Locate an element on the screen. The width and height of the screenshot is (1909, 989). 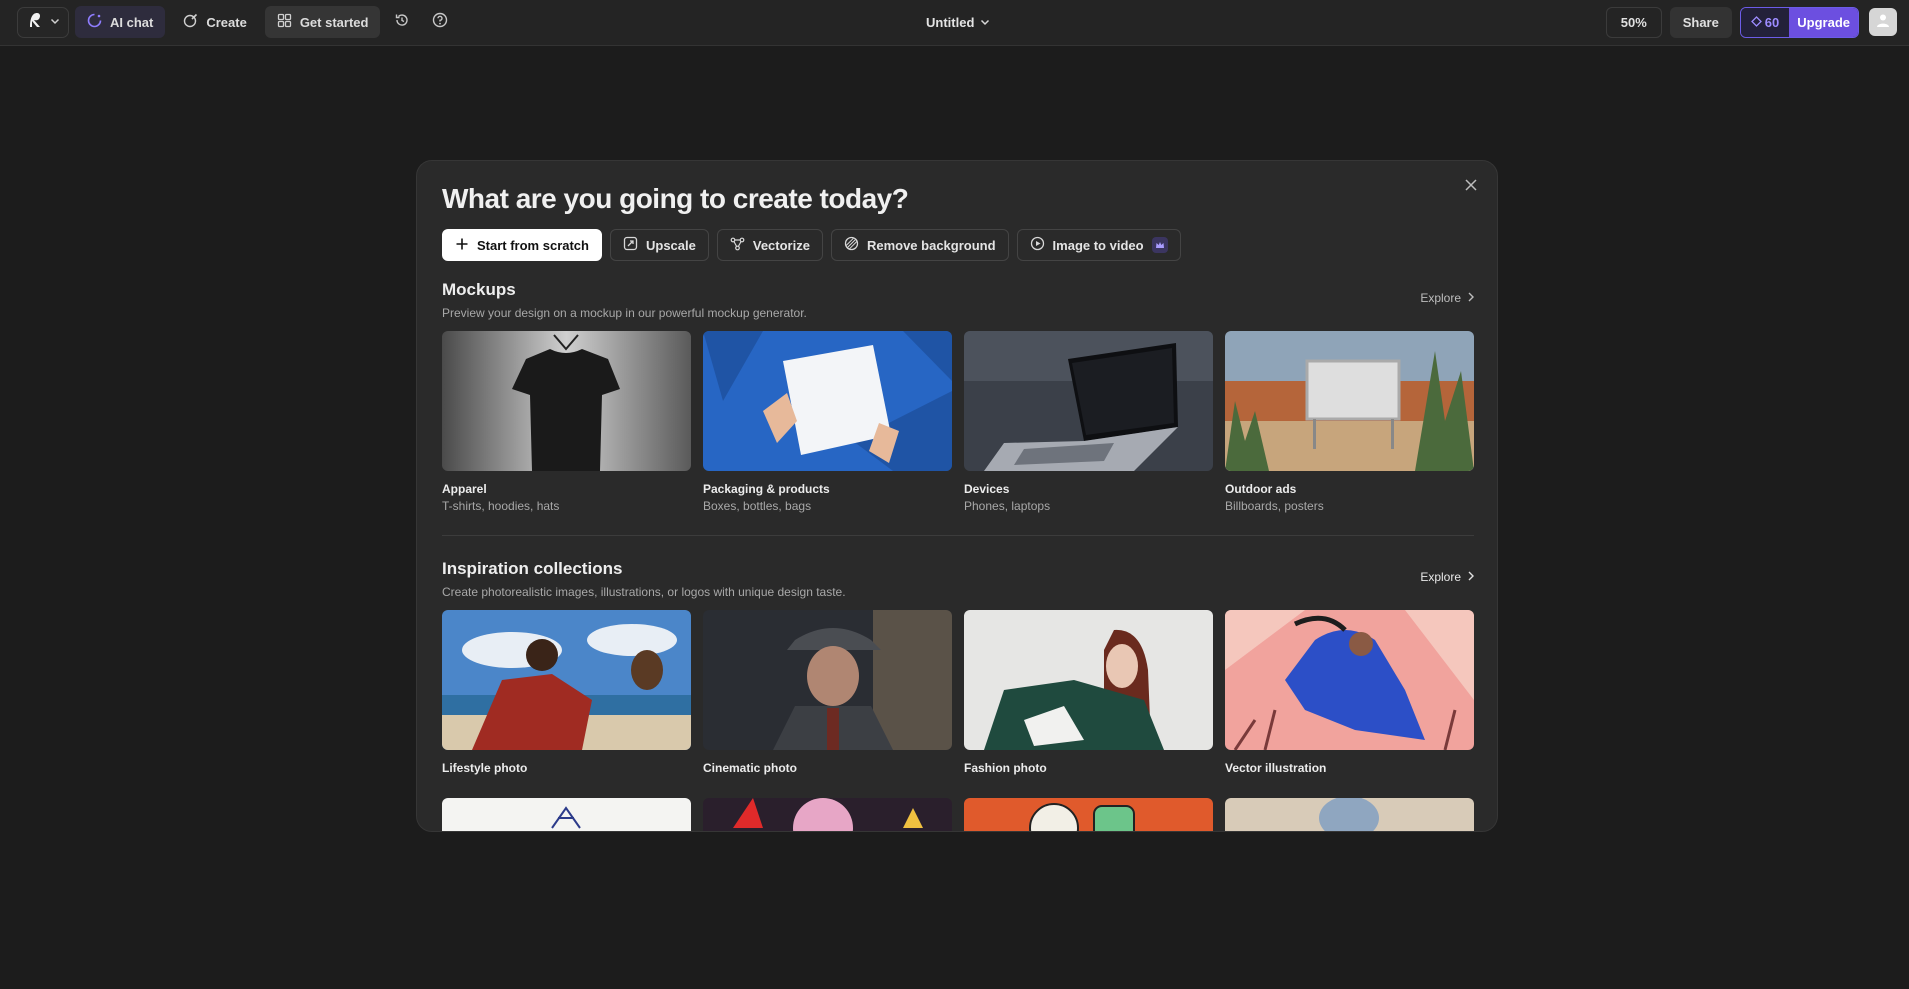
inspiration-explore-link: Explore is located at coordinates (1447, 577).